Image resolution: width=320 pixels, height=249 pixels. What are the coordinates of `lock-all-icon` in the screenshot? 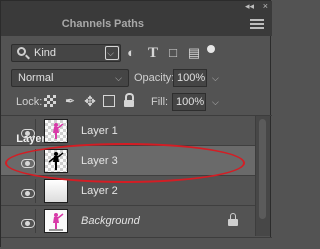 It's located at (129, 100).